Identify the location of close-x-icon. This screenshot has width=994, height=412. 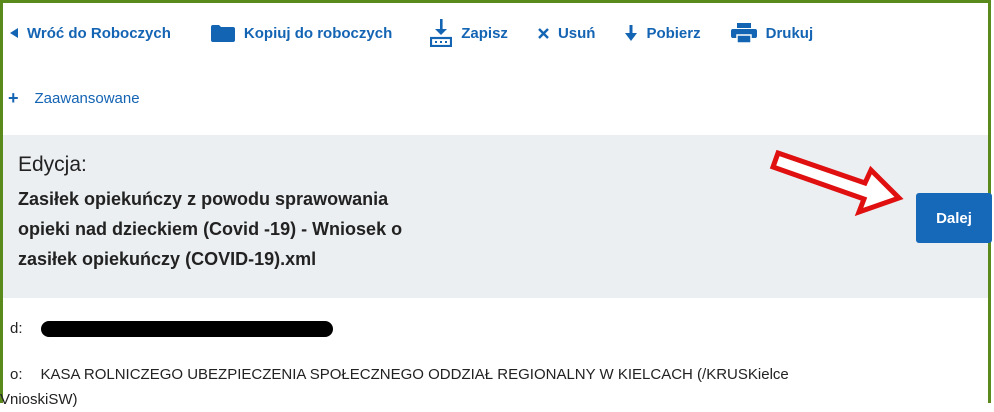
(543, 33).